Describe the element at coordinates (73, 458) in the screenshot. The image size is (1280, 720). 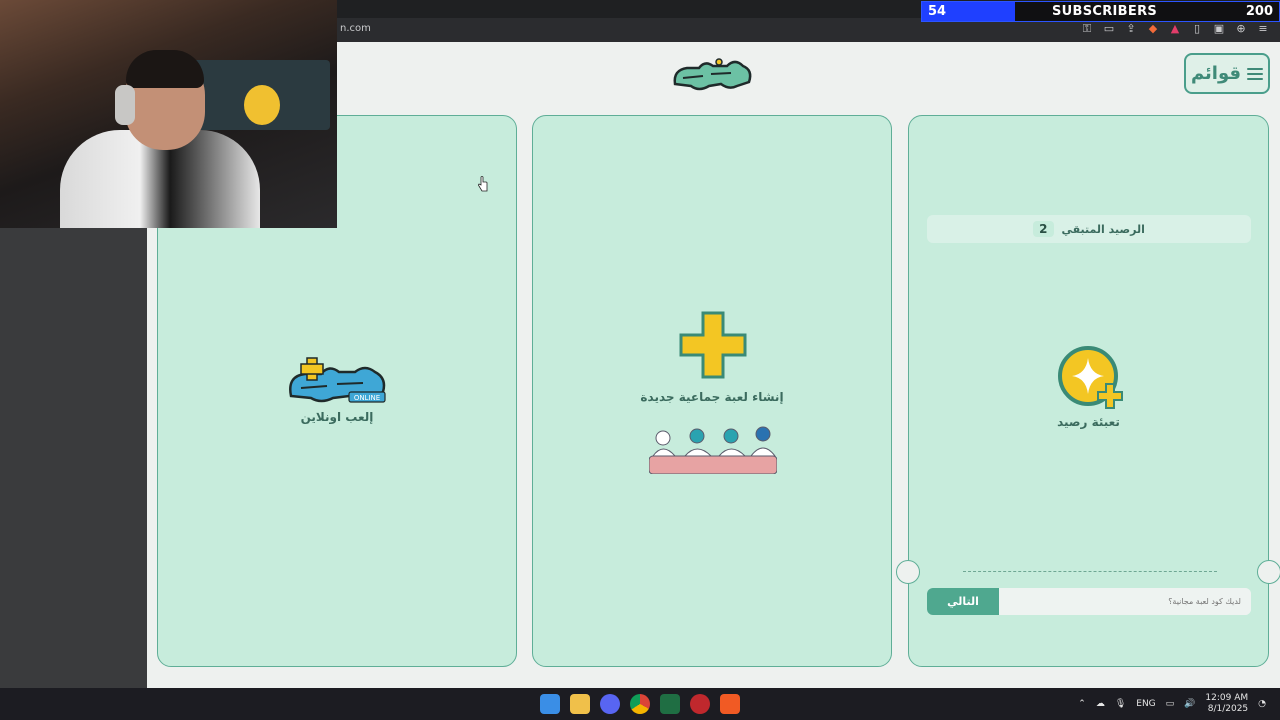
I see `left-gutter` at that location.